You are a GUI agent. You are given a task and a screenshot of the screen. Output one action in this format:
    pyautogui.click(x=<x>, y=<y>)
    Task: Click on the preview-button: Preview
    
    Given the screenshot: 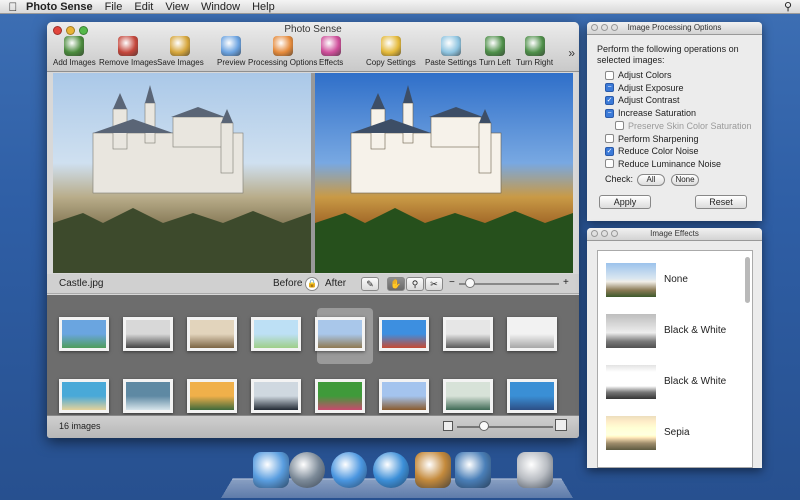 What is the action you would take?
    pyautogui.click(x=231, y=51)
    